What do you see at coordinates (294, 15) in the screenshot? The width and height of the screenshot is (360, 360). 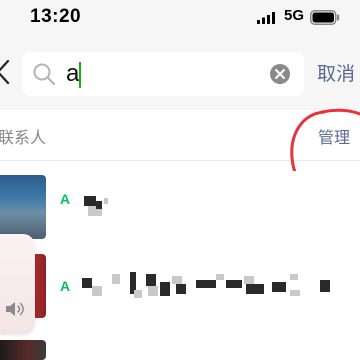 I see `network-type: 5G` at bounding box center [294, 15].